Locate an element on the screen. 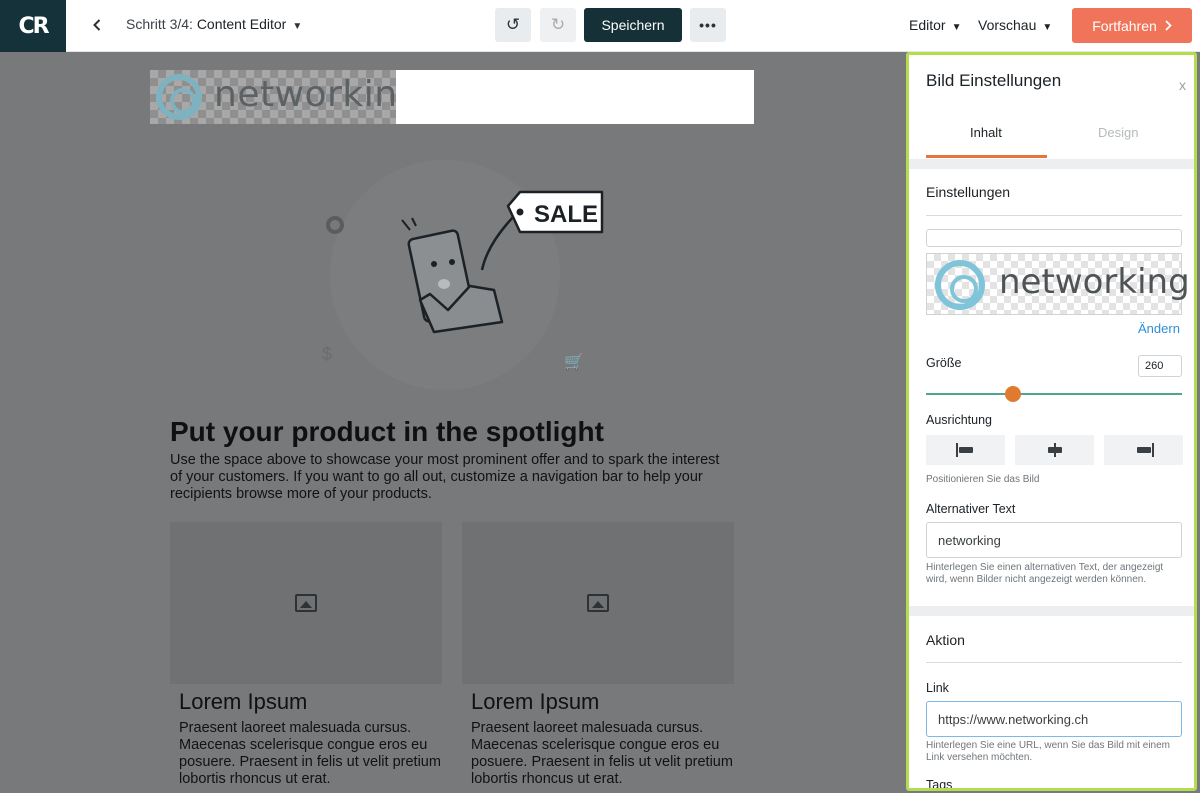 This screenshot has width=1200, height=793. close-icon: x is located at coordinates (1182, 85).